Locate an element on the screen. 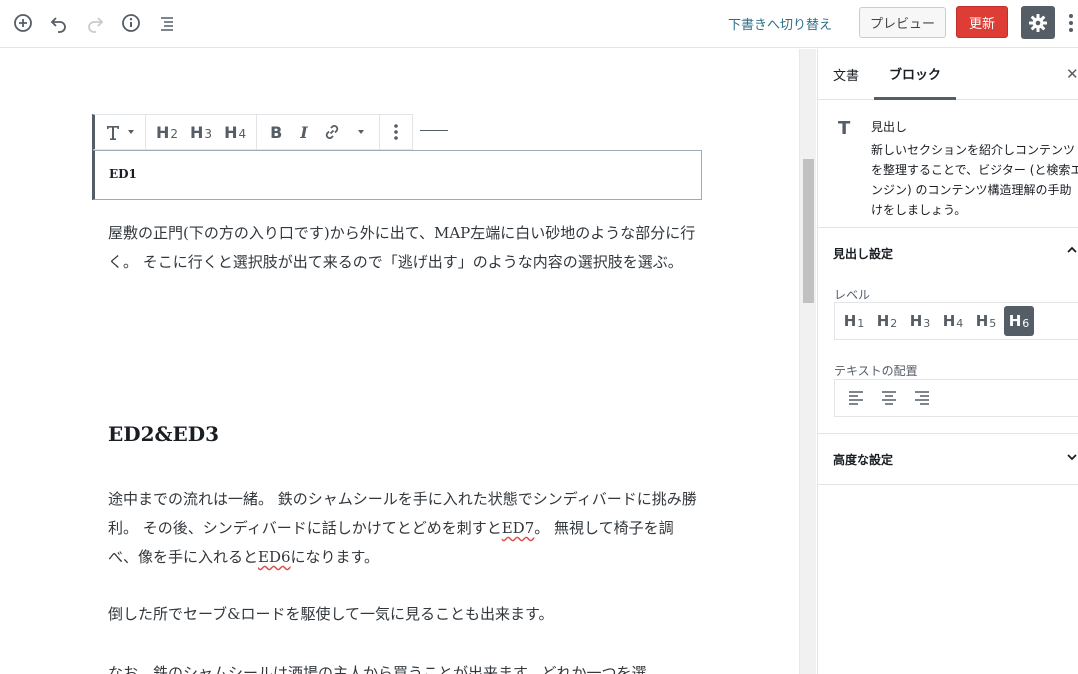  heading-level-group: H2 H3 H4 is located at coordinates (202, 132).